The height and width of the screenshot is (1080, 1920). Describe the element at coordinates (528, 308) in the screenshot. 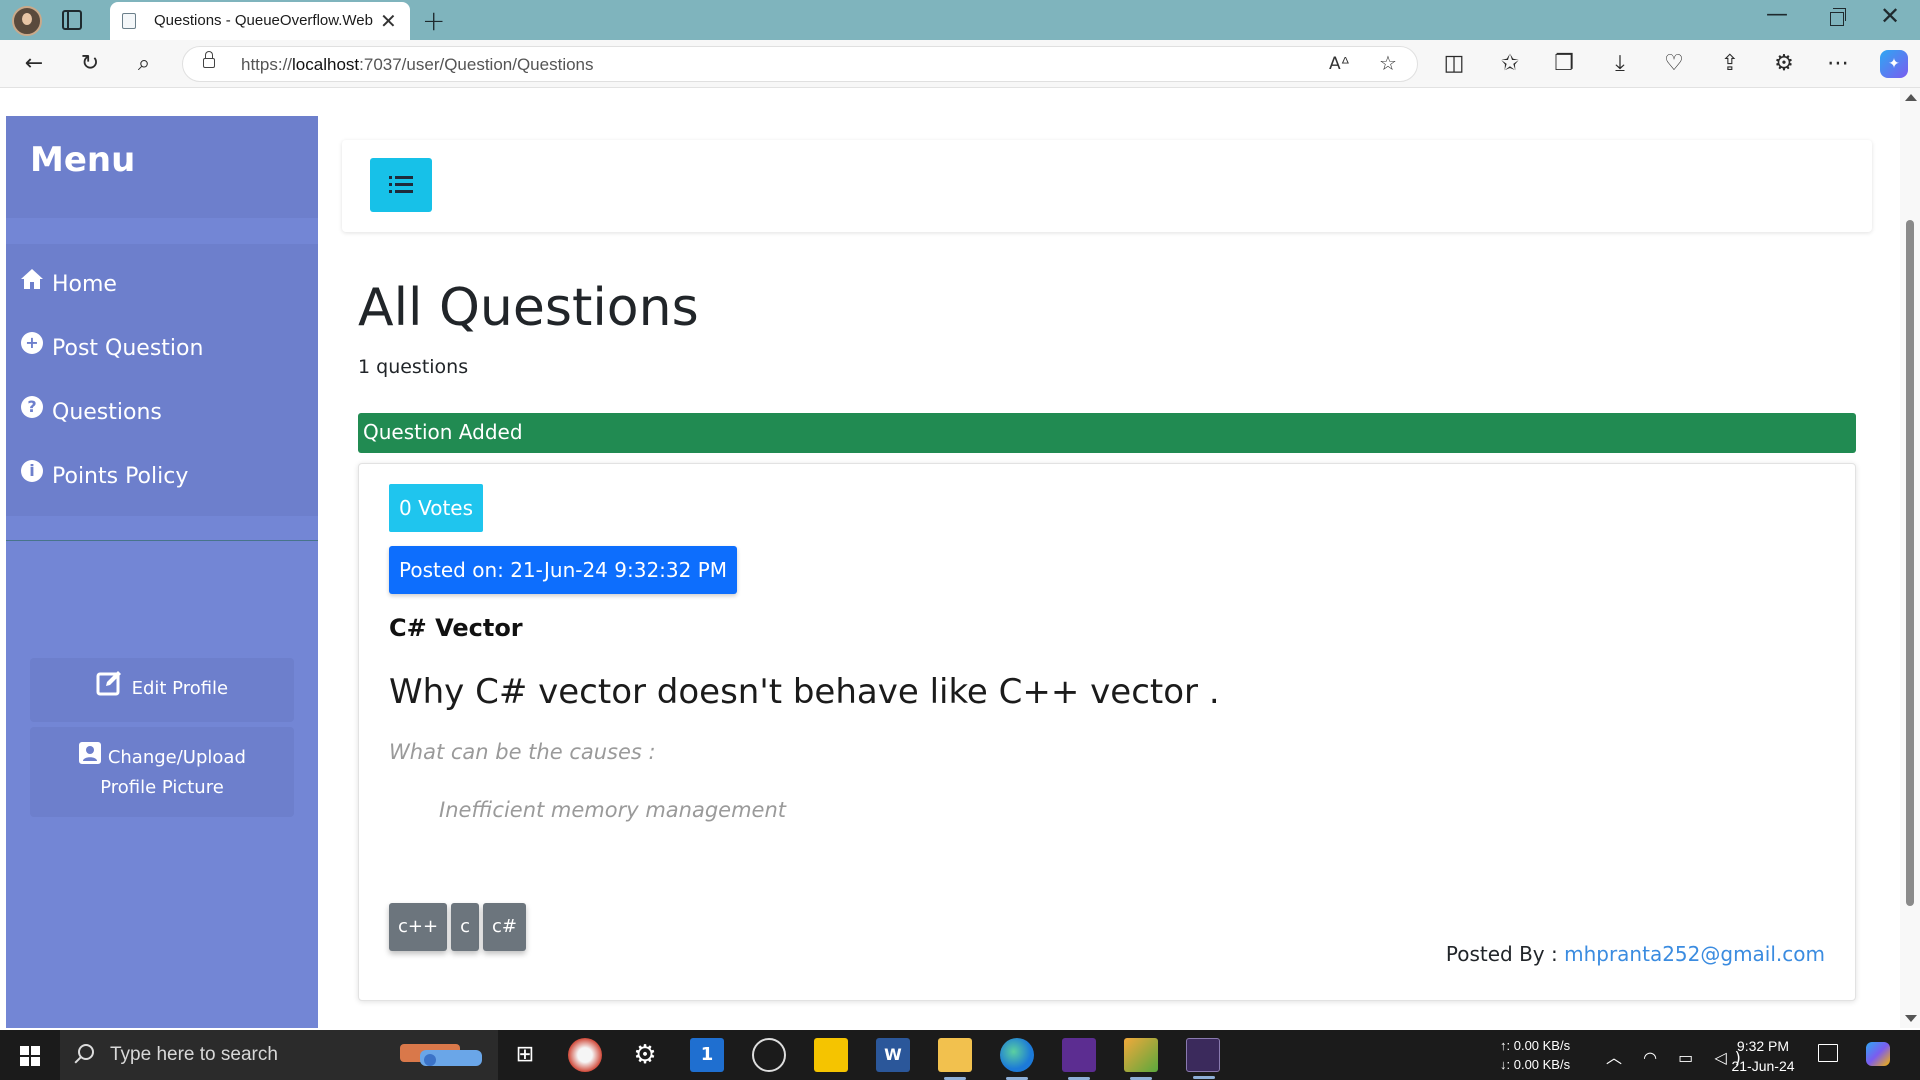

I see `page-title: All Questions` at that location.